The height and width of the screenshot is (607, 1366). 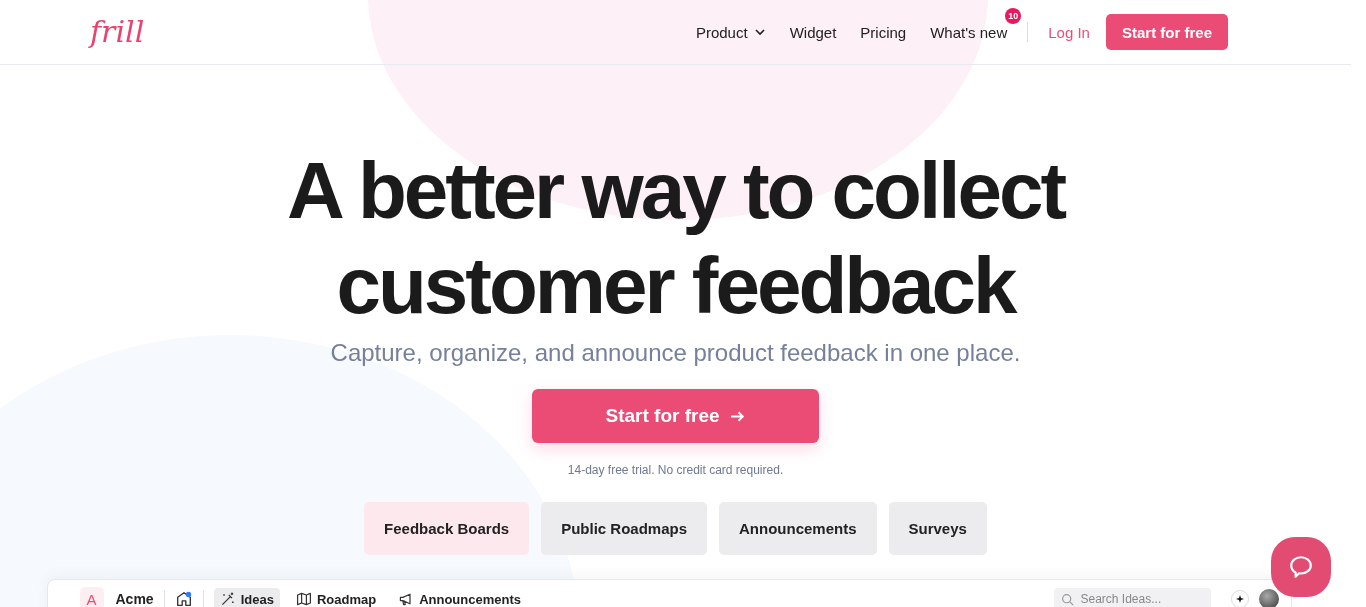 What do you see at coordinates (624, 528) in the screenshot?
I see `feature-tab: Public Roadmaps` at bounding box center [624, 528].